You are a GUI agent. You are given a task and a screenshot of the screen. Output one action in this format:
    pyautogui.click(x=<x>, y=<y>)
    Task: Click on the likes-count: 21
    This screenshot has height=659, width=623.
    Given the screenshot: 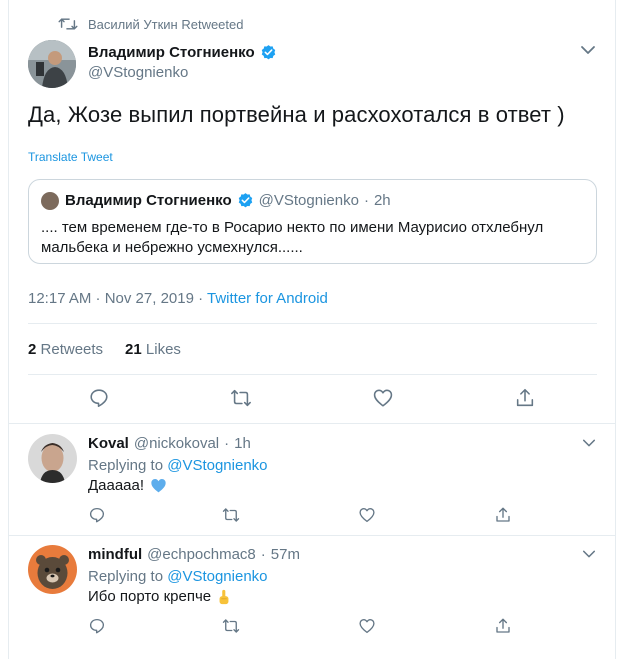 What is the action you would take?
    pyautogui.click(x=133, y=349)
    